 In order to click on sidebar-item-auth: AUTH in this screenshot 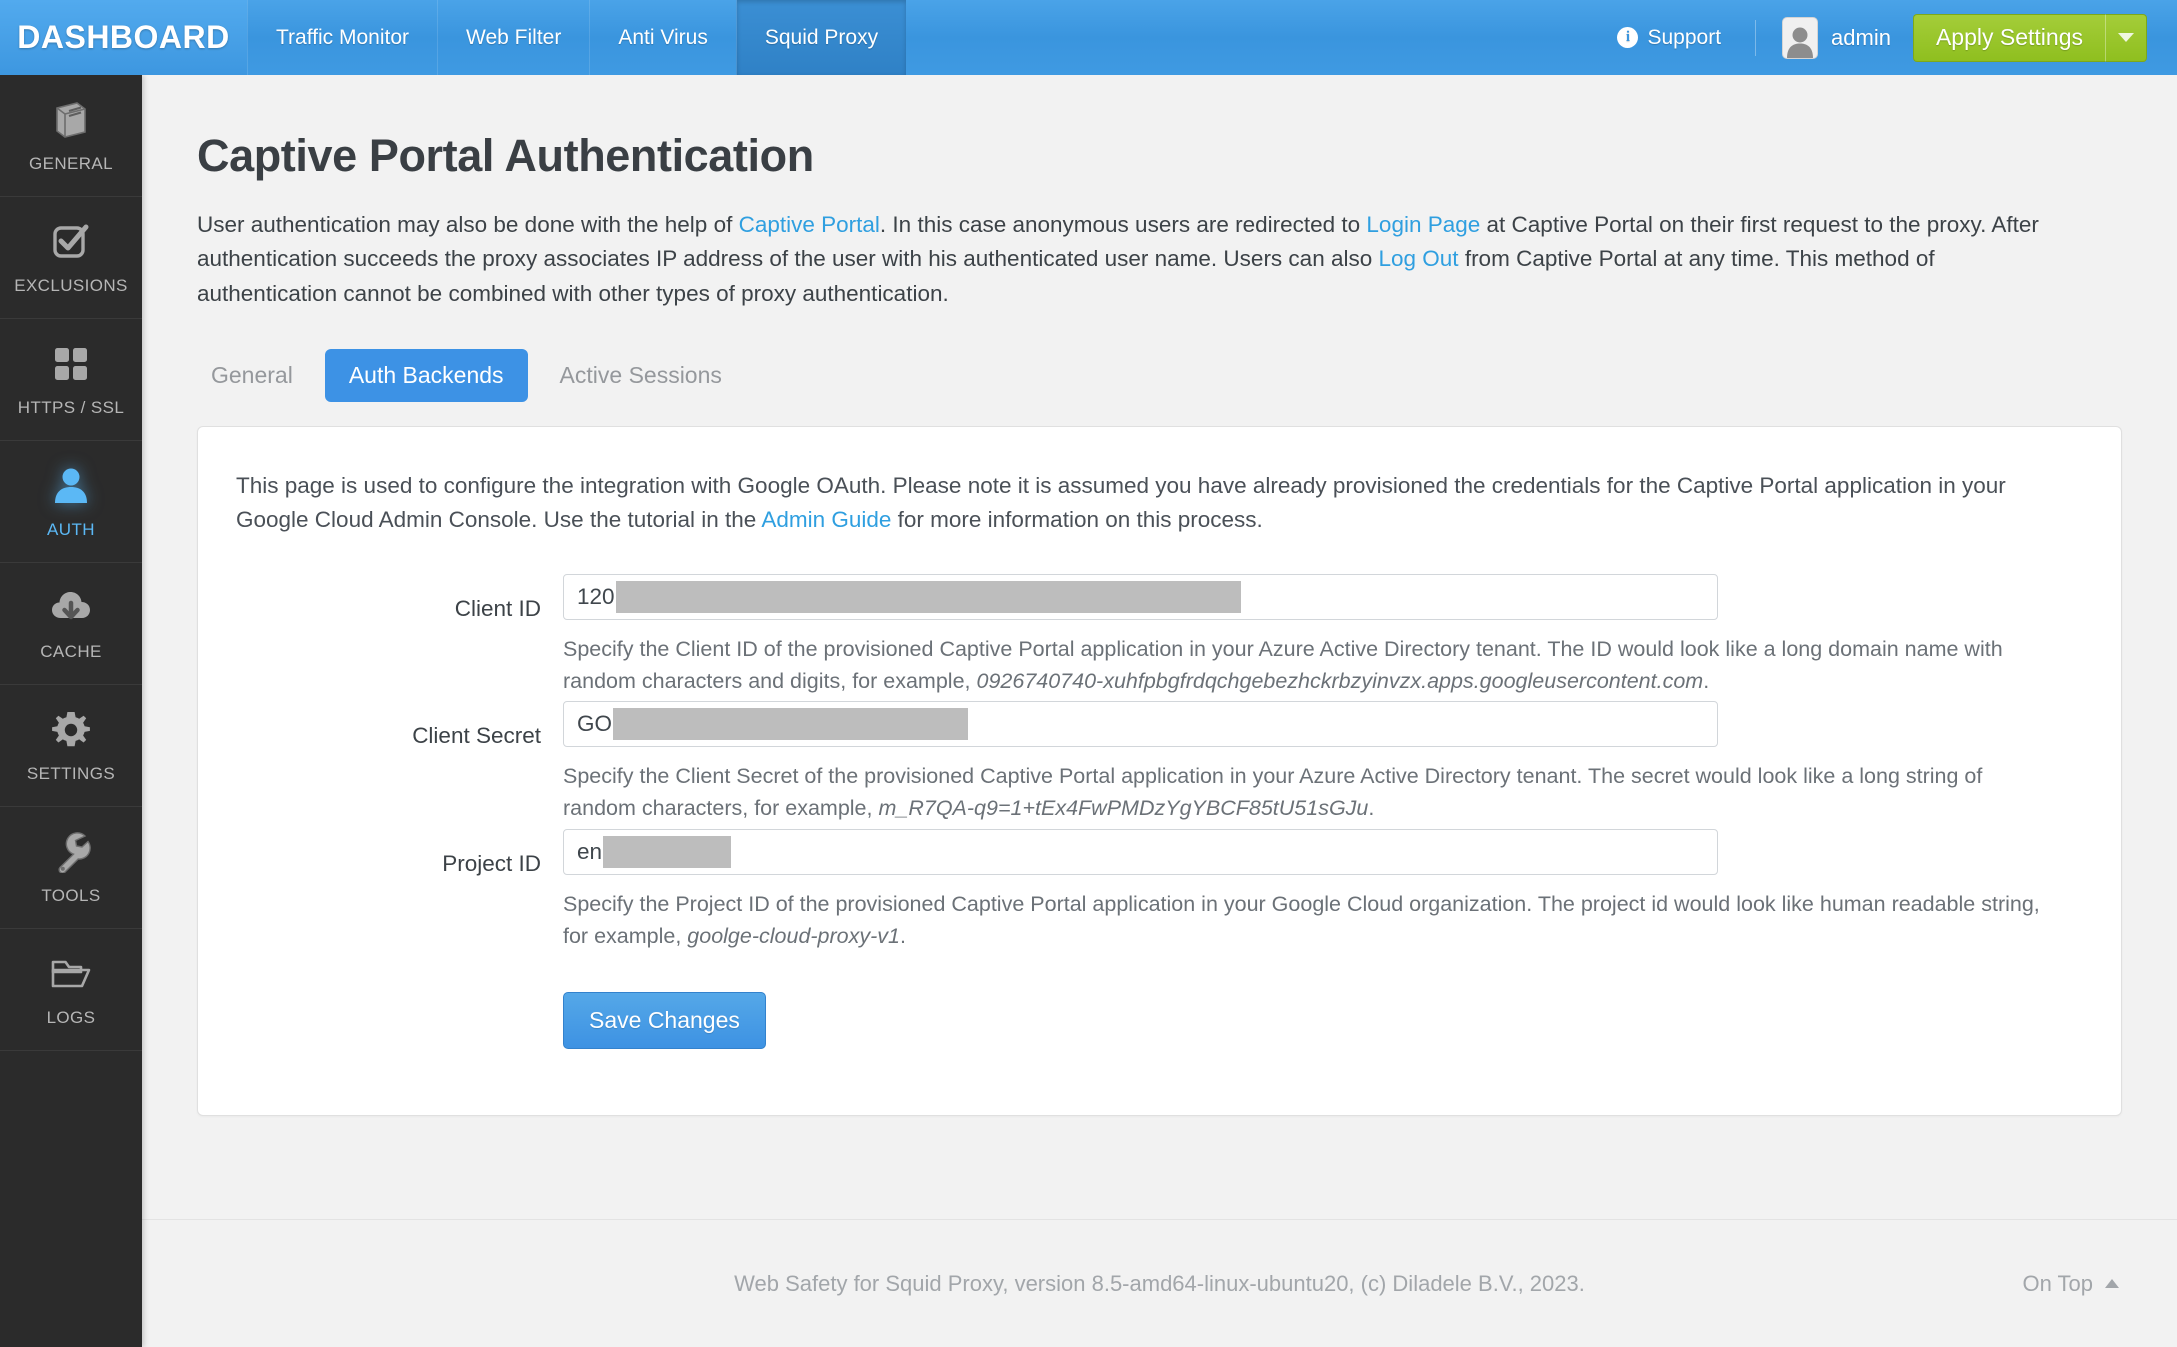, I will do `click(71, 502)`.